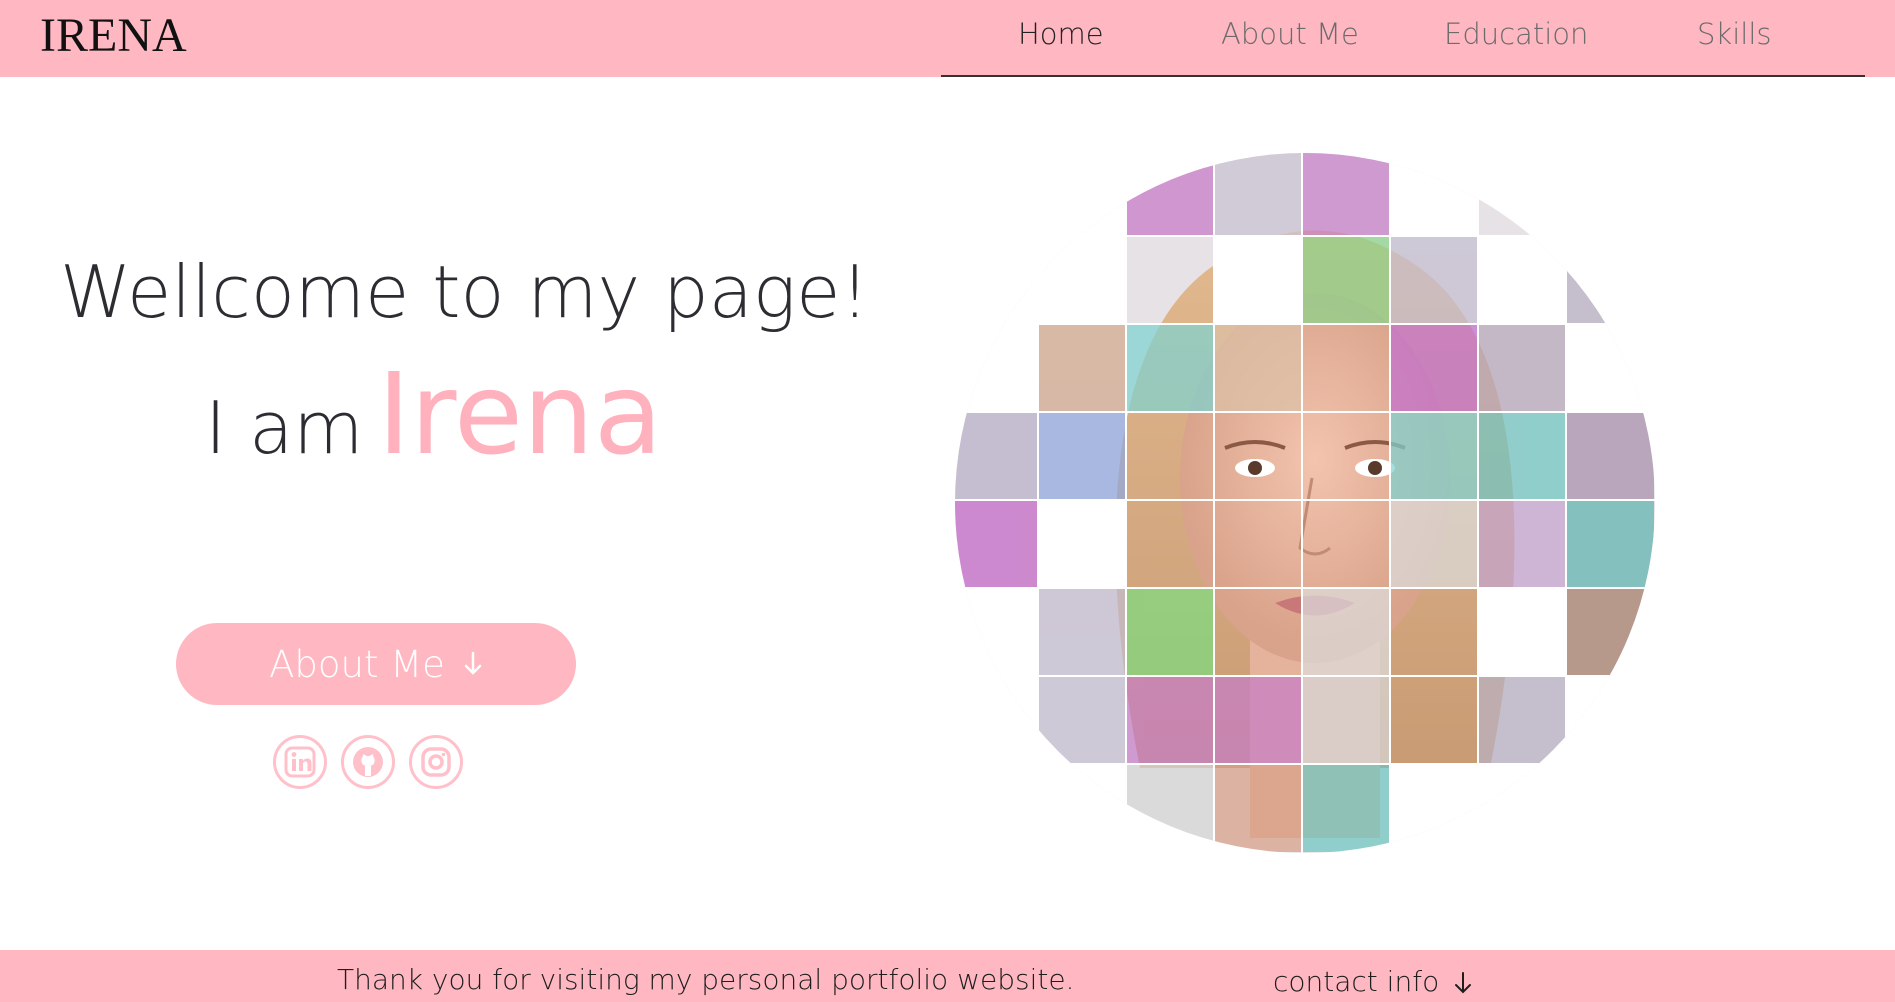  Describe the element at coordinates (1061, 34) in the screenshot. I see `nav-item-home: Home` at that location.